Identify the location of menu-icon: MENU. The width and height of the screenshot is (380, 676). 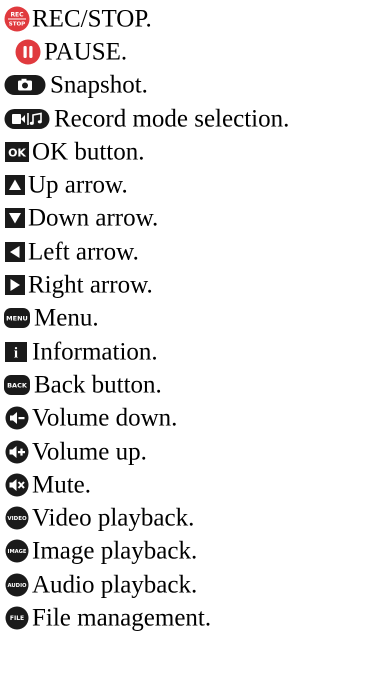
(17, 318).